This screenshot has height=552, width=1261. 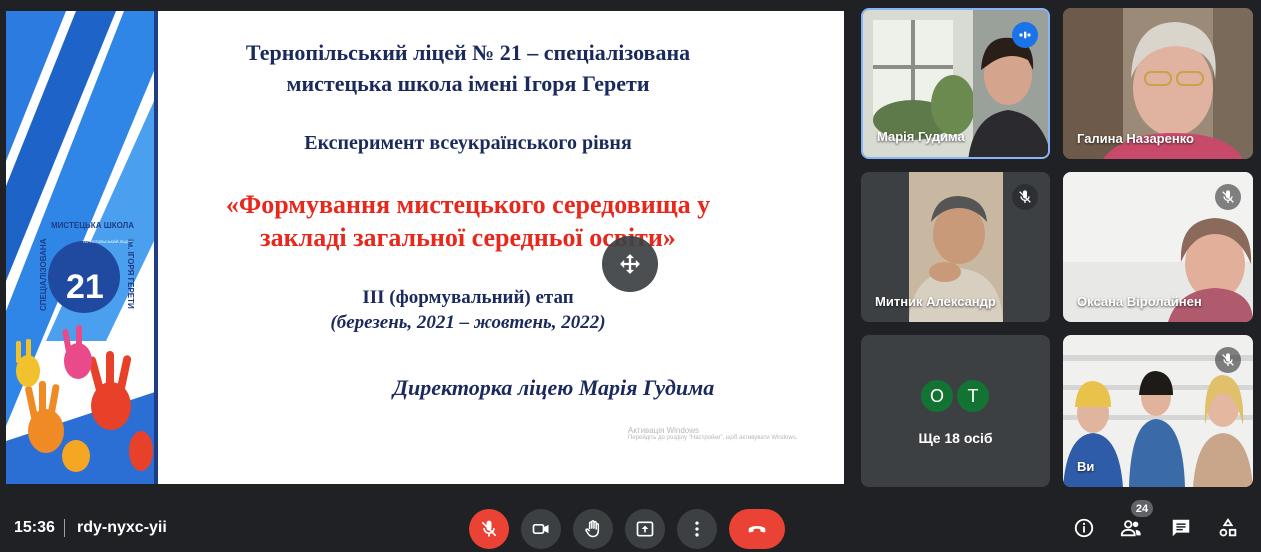 I want to click on control-bar: 15:36 rdy-nyxc-yii 24, so click(x=630, y=526).